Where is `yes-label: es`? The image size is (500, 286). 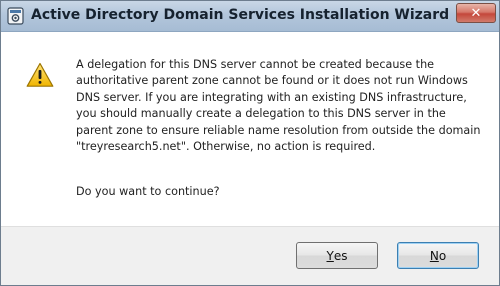
yes-label: es is located at coordinates (340, 255).